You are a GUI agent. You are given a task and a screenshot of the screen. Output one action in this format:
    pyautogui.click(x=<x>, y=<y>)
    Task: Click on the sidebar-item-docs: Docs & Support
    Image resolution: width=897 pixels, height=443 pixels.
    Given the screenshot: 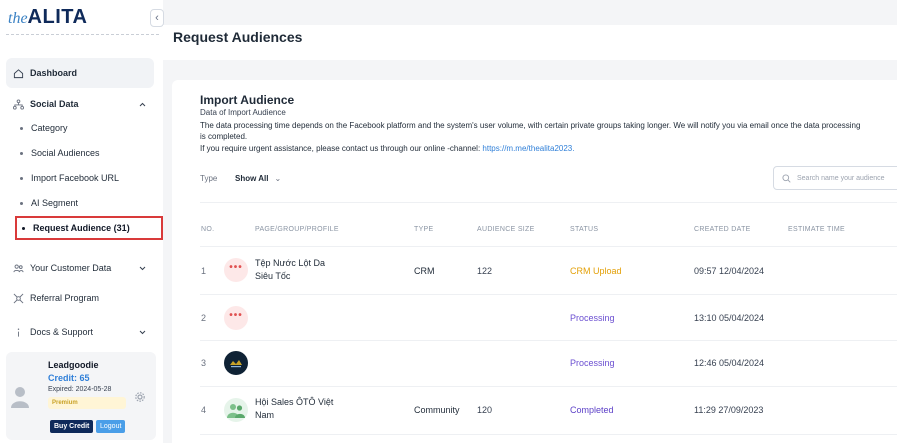 What is the action you would take?
    pyautogui.click(x=80, y=332)
    